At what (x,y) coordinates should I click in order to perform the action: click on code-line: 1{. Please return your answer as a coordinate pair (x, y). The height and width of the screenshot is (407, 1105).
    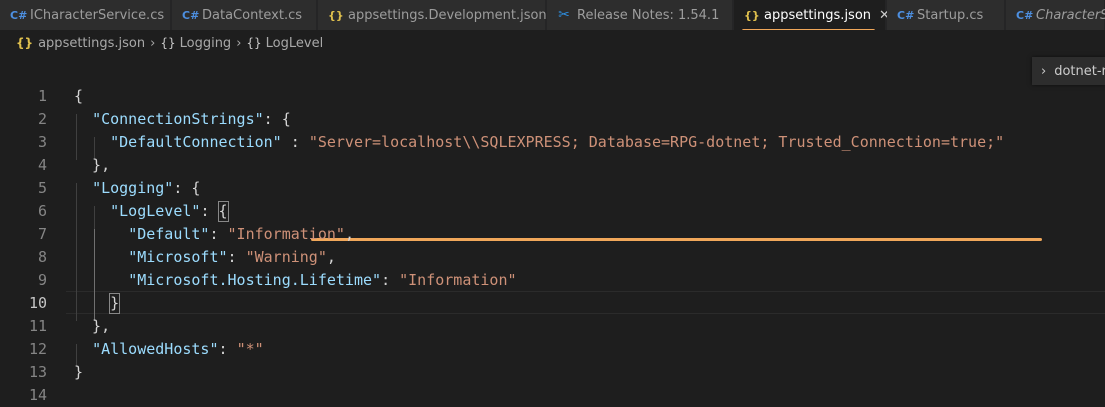
    Looking at the image, I should click on (552, 96).